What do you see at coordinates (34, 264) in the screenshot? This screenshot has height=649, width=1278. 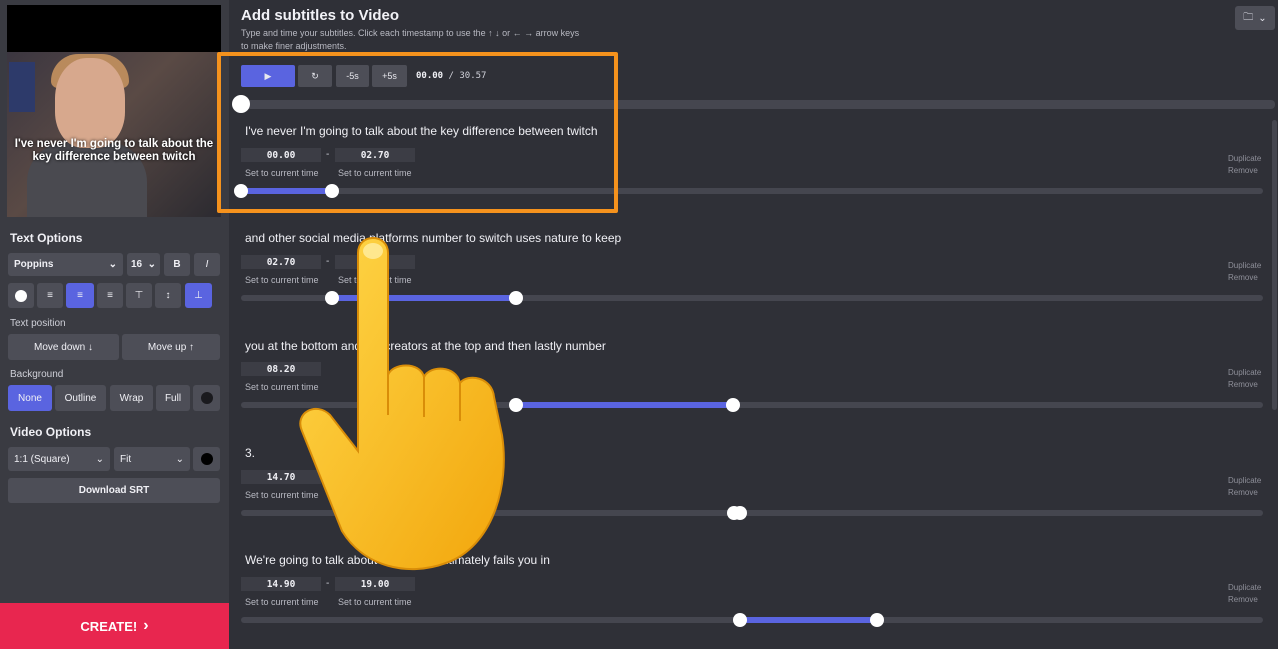 I see `font-value: Poppins` at bounding box center [34, 264].